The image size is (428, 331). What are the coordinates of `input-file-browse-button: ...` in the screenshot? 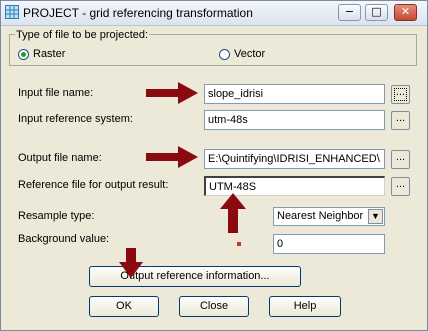 It's located at (400, 94).